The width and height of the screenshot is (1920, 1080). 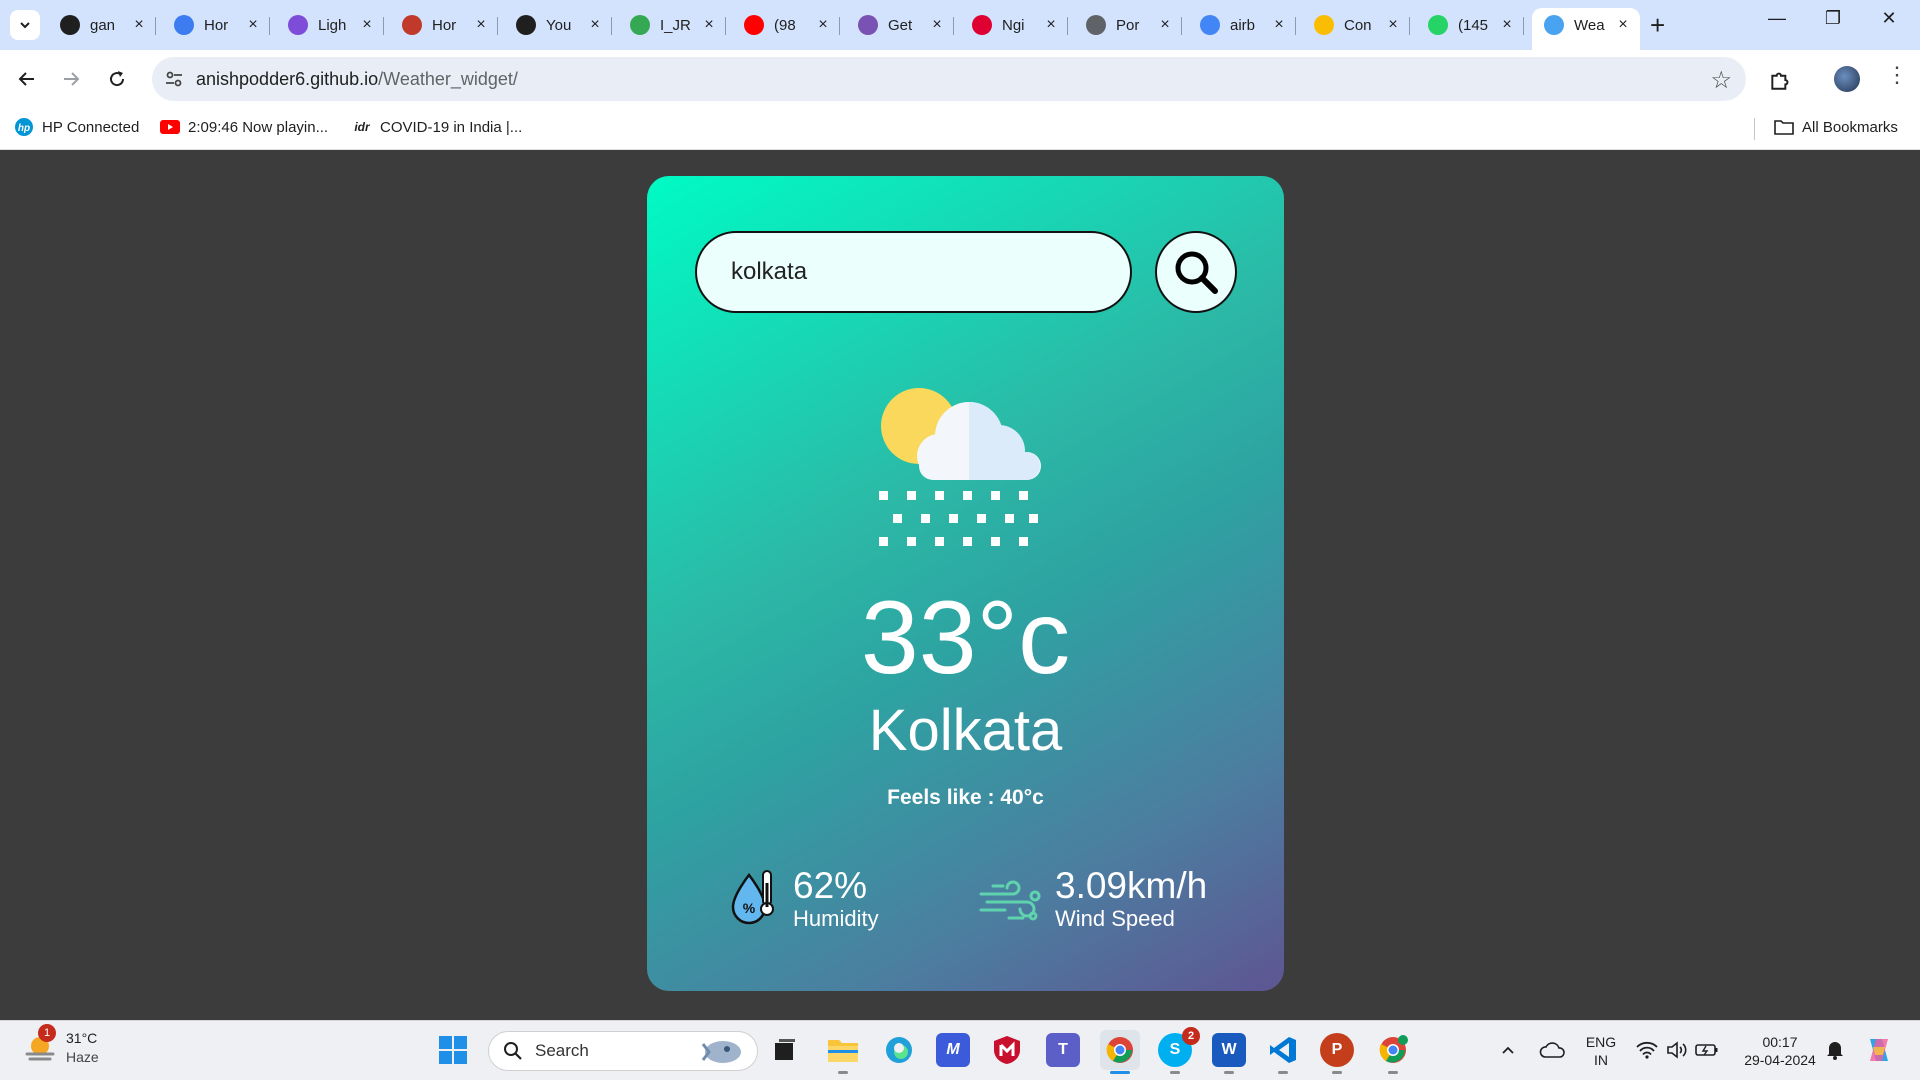 What do you see at coordinates (785, 1050) in the screenshot?
I see `task-view-icon` at bounding box center [785, 1050].